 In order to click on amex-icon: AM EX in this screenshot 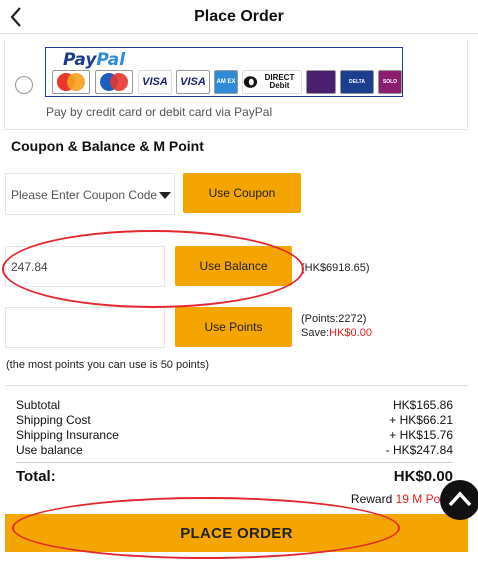, I will do `click(226, 82)`.